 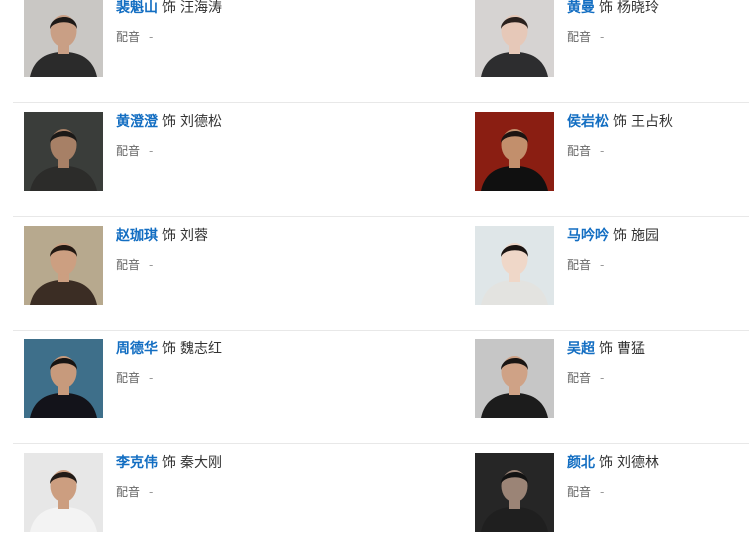 I want to click on role-line: 裴魁山饰汪海涛, so click(x=169, y=9).